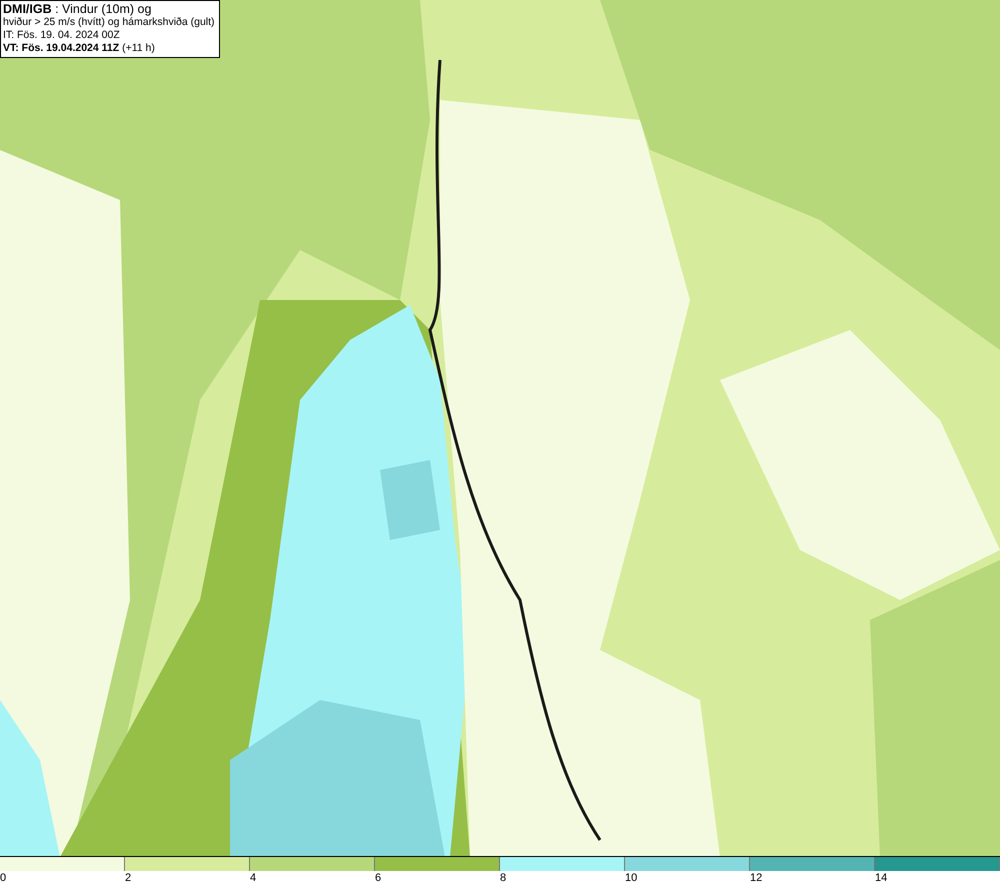 The image size is (1000, 887). Describe the element at coordinates (503, 878) in the screenshot. I see `tick-label: 8` at that location.